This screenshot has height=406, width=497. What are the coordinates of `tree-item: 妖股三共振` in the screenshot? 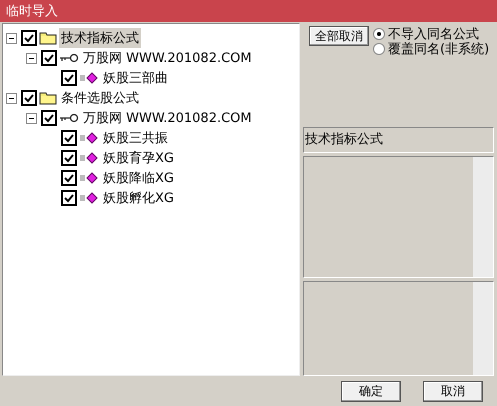 It's located at (135, 138).